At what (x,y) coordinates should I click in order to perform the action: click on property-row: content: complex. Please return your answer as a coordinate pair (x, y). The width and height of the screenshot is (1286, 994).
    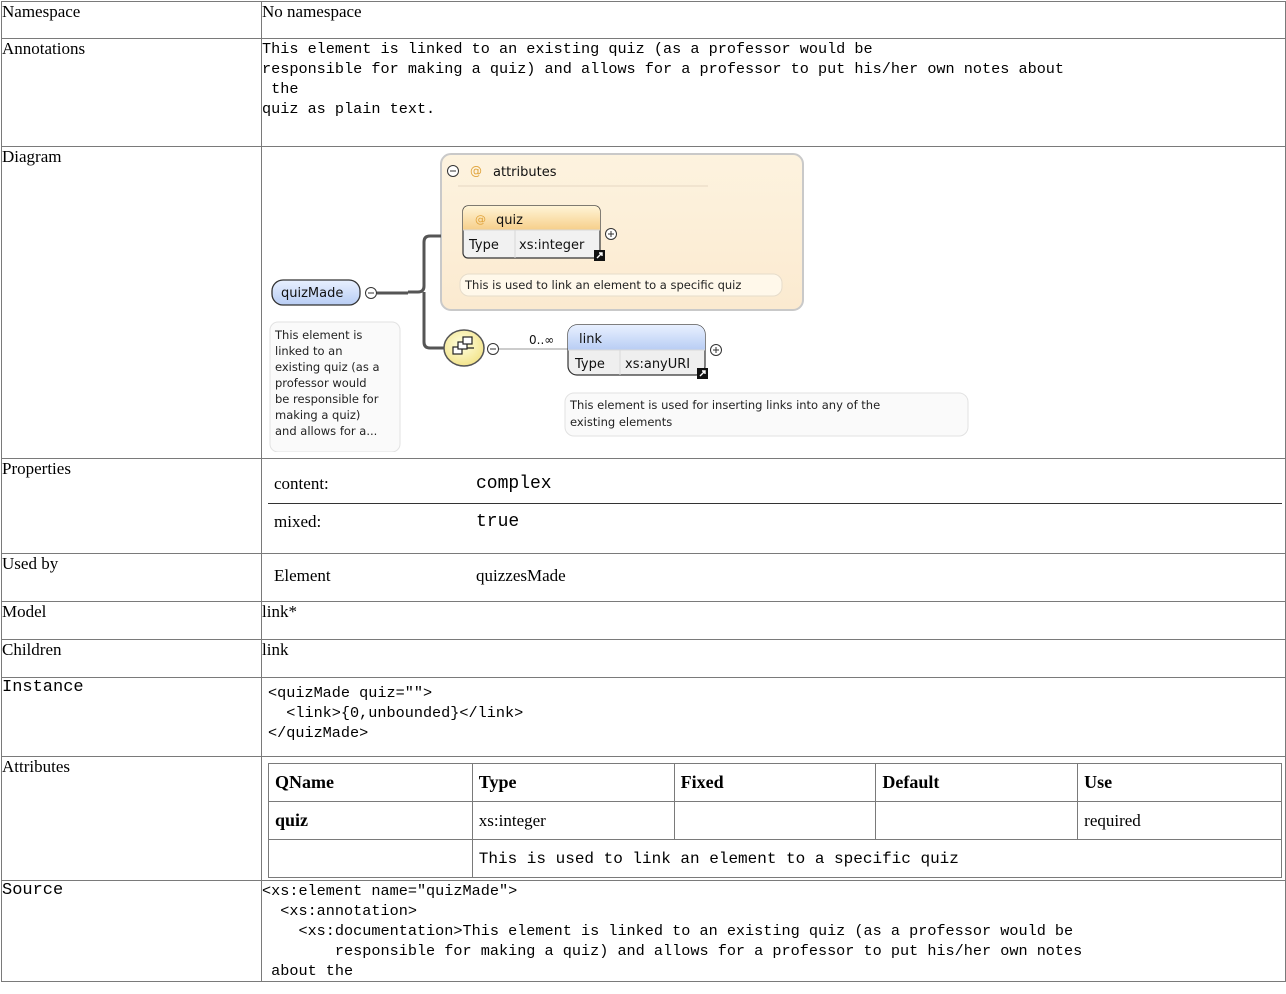
    Looking at the image, I should click on (775, 484).